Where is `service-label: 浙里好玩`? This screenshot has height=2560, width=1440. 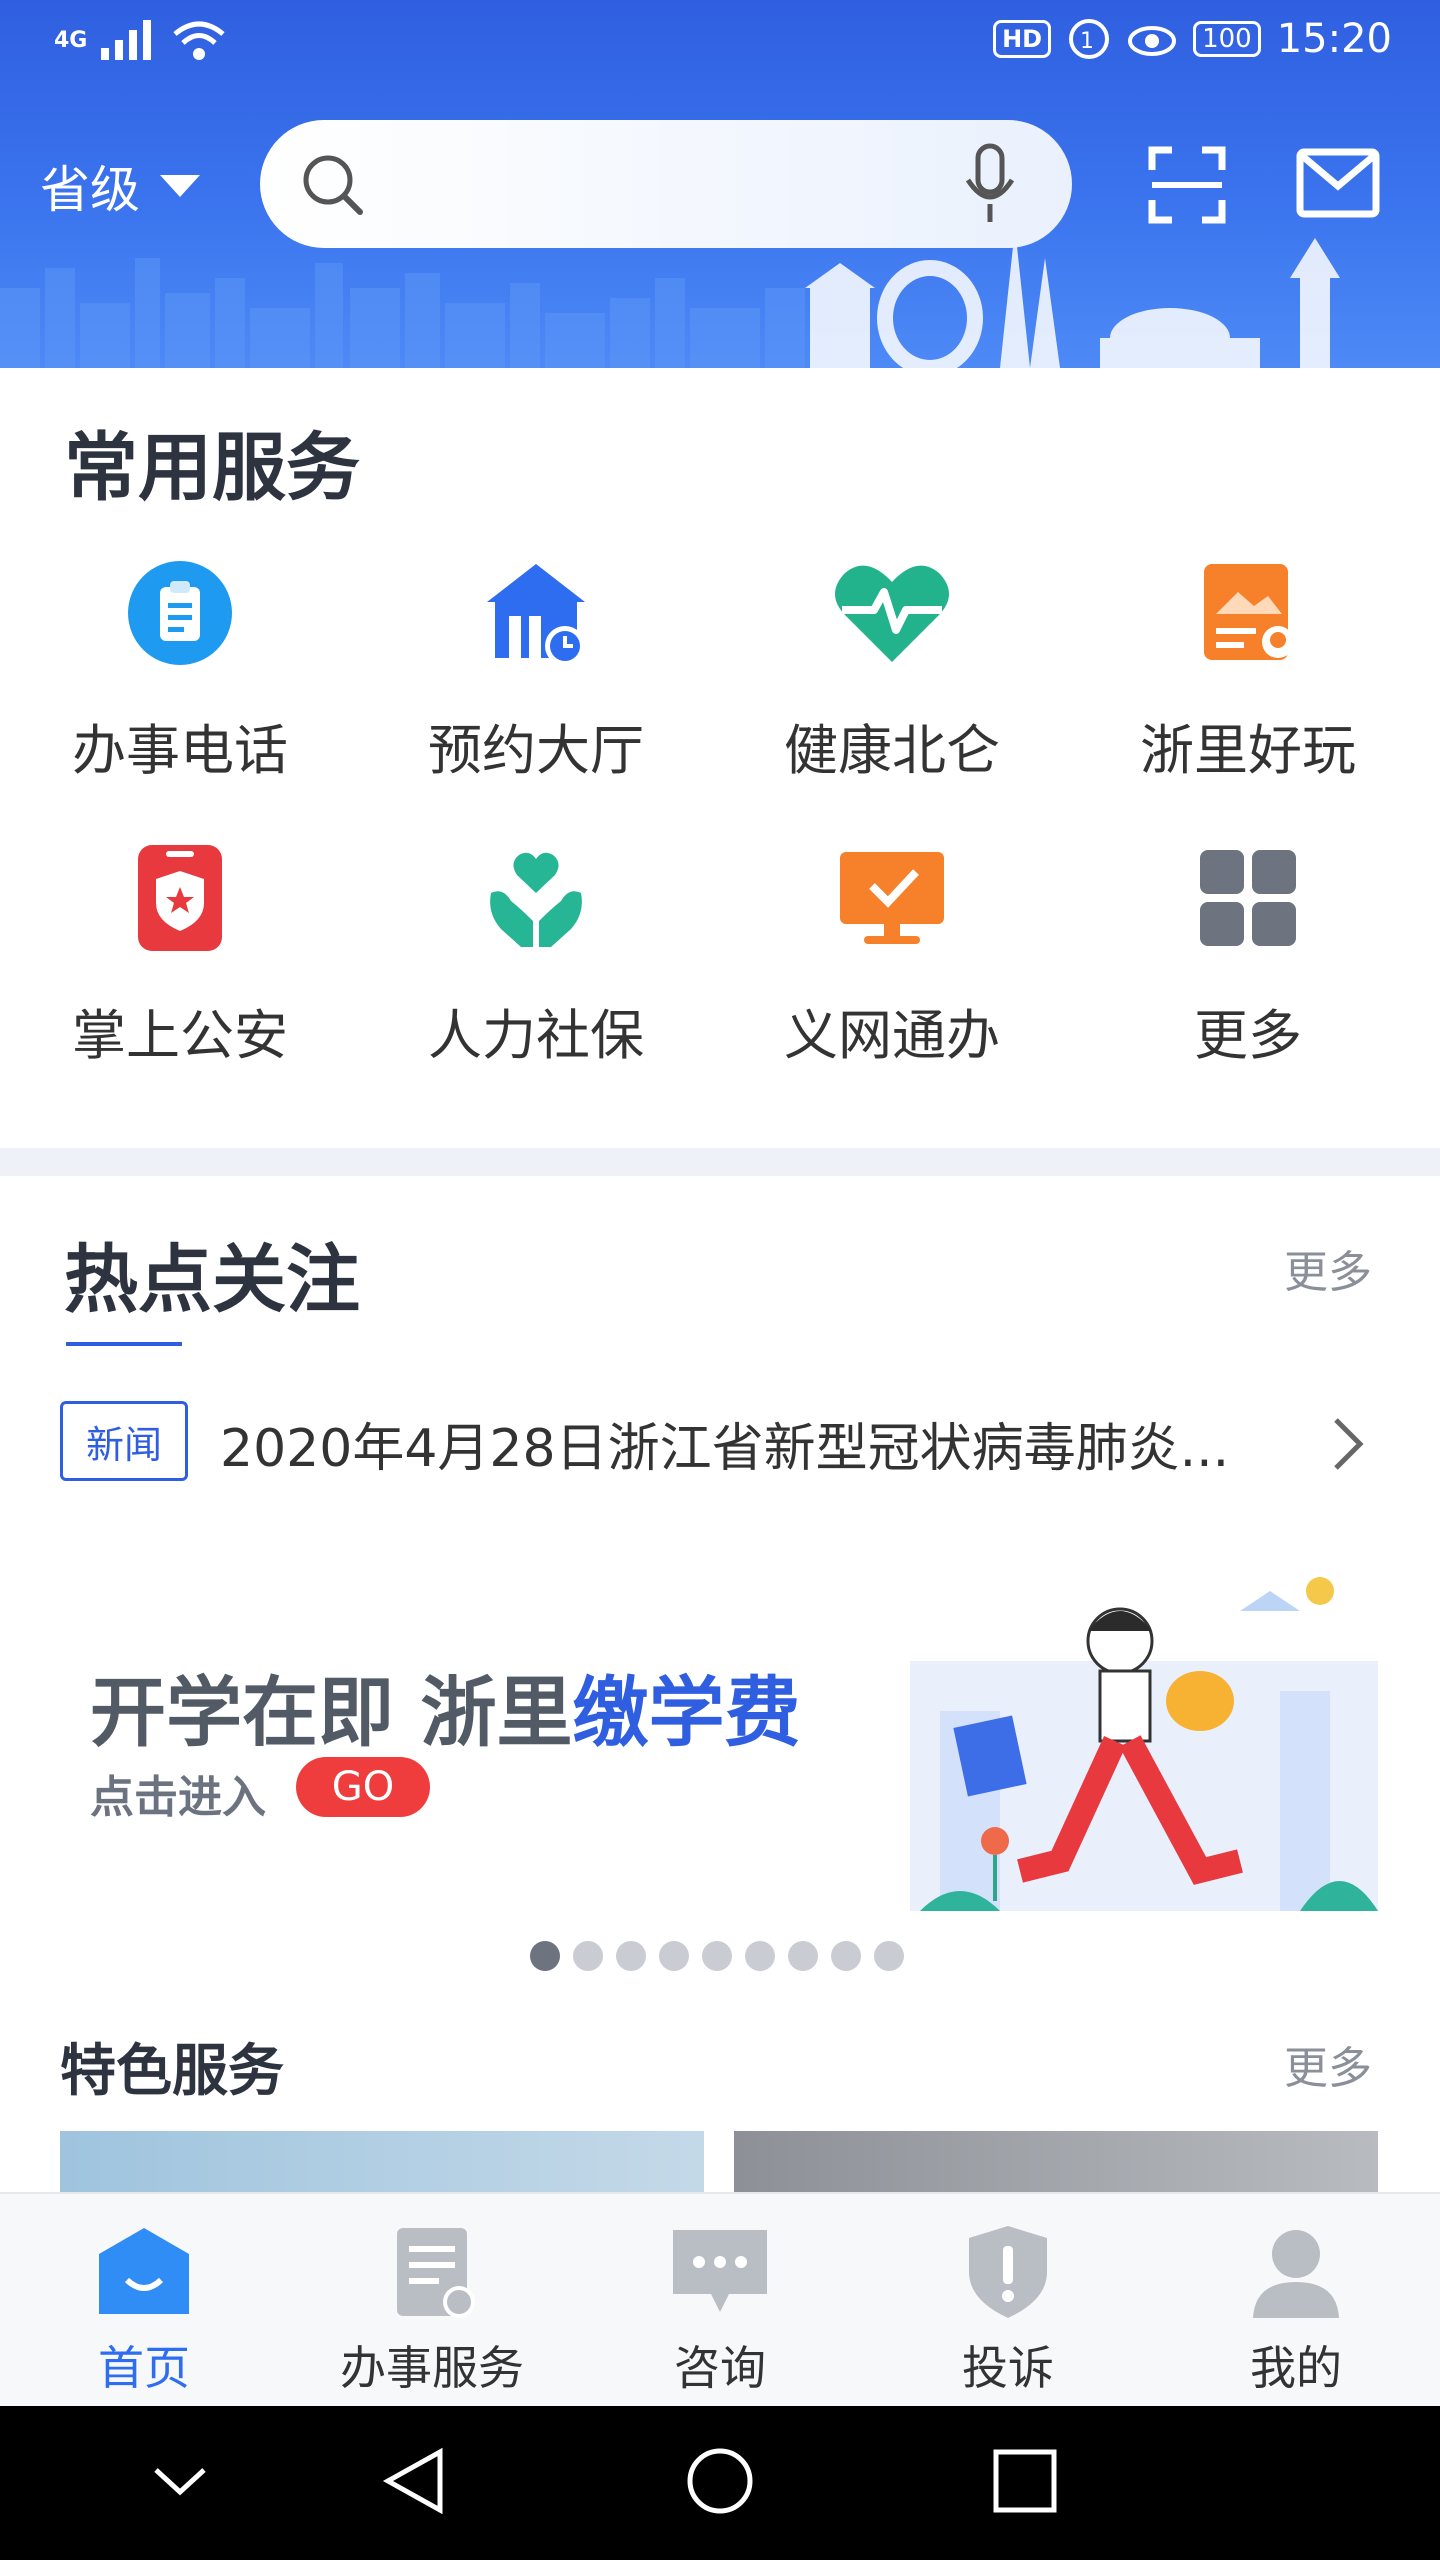 service-label: 浙里好玩 is located at coordinates (1248, 750).